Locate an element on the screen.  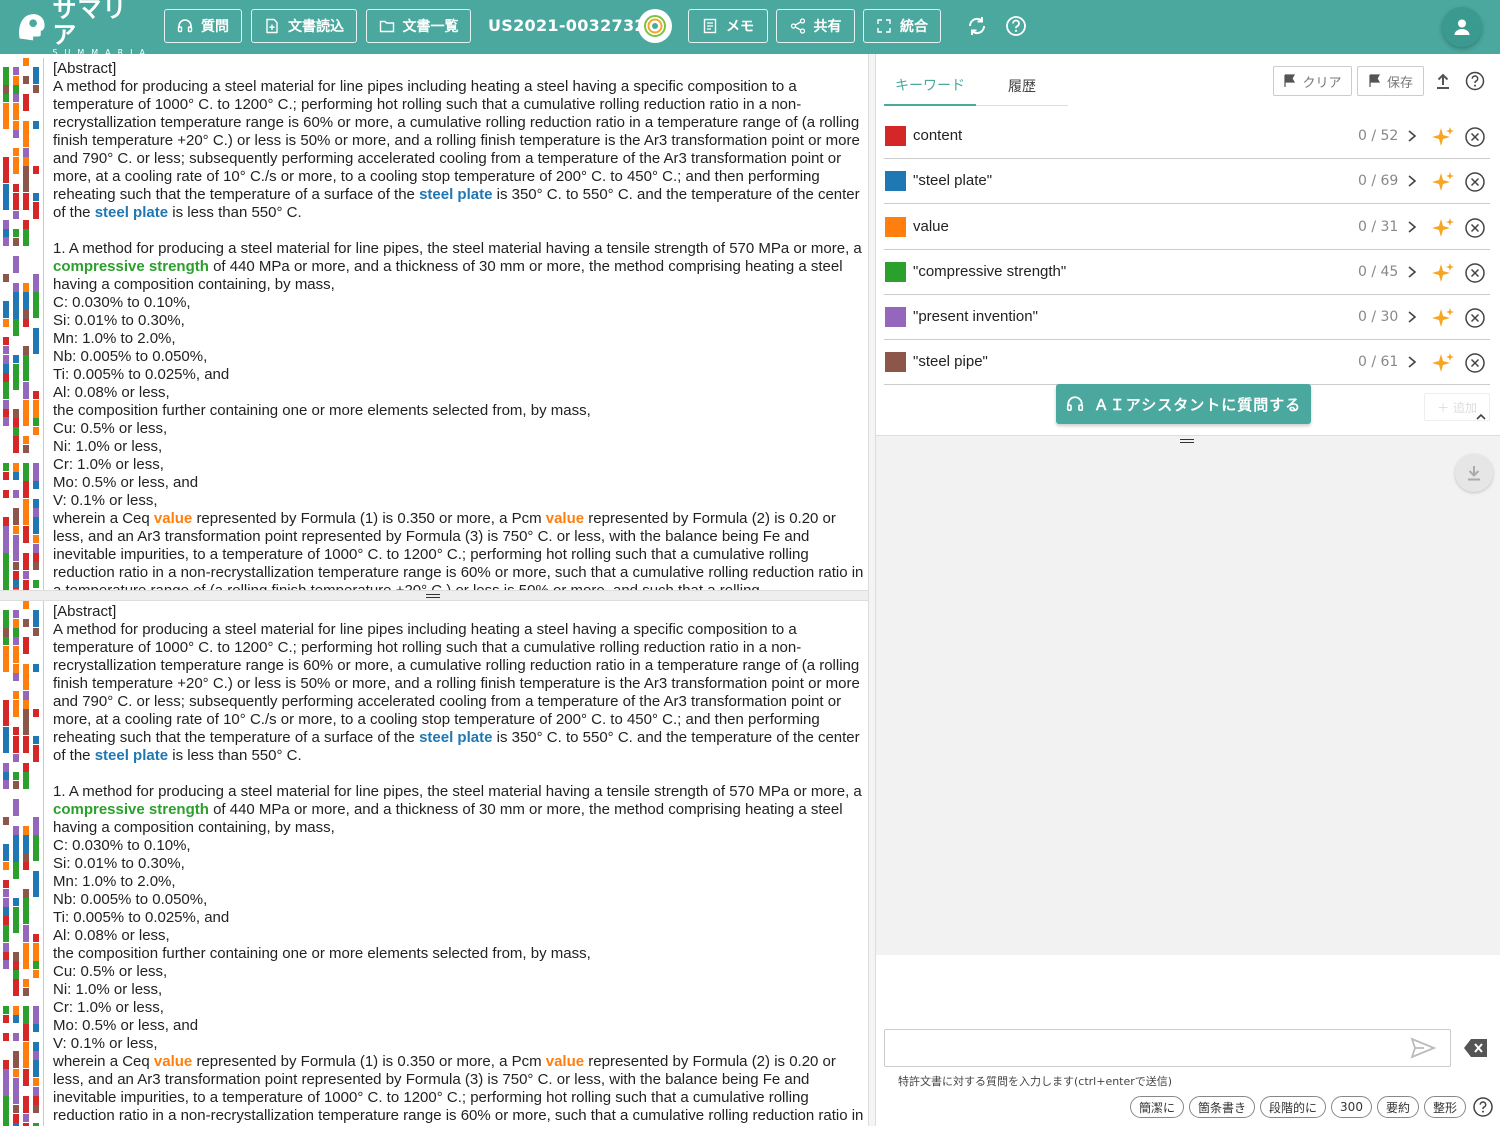
vertical-splitter is located at coordinates (872, 590).